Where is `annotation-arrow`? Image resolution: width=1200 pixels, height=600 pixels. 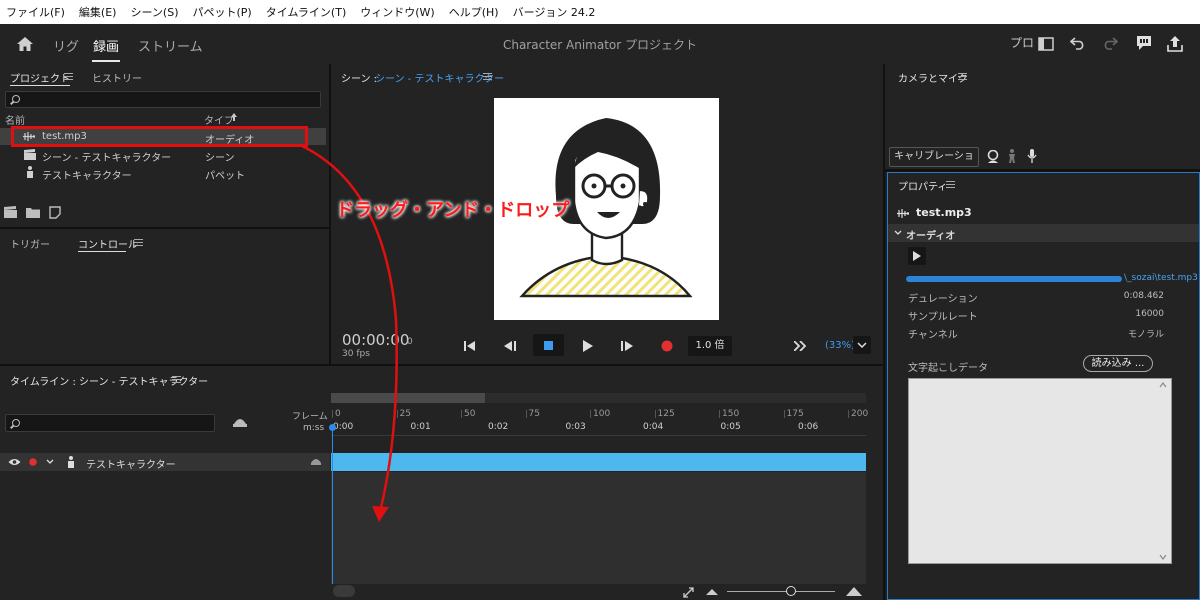
annotation-arrow is located at coordinates (348, 332).